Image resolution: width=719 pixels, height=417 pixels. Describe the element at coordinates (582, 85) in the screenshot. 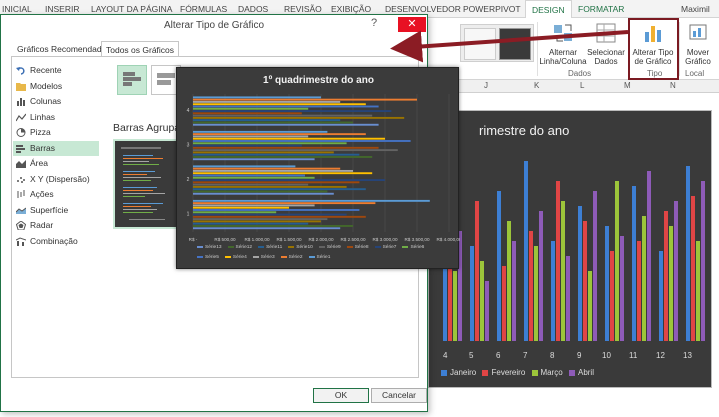

I see `column-header: L` at that location.